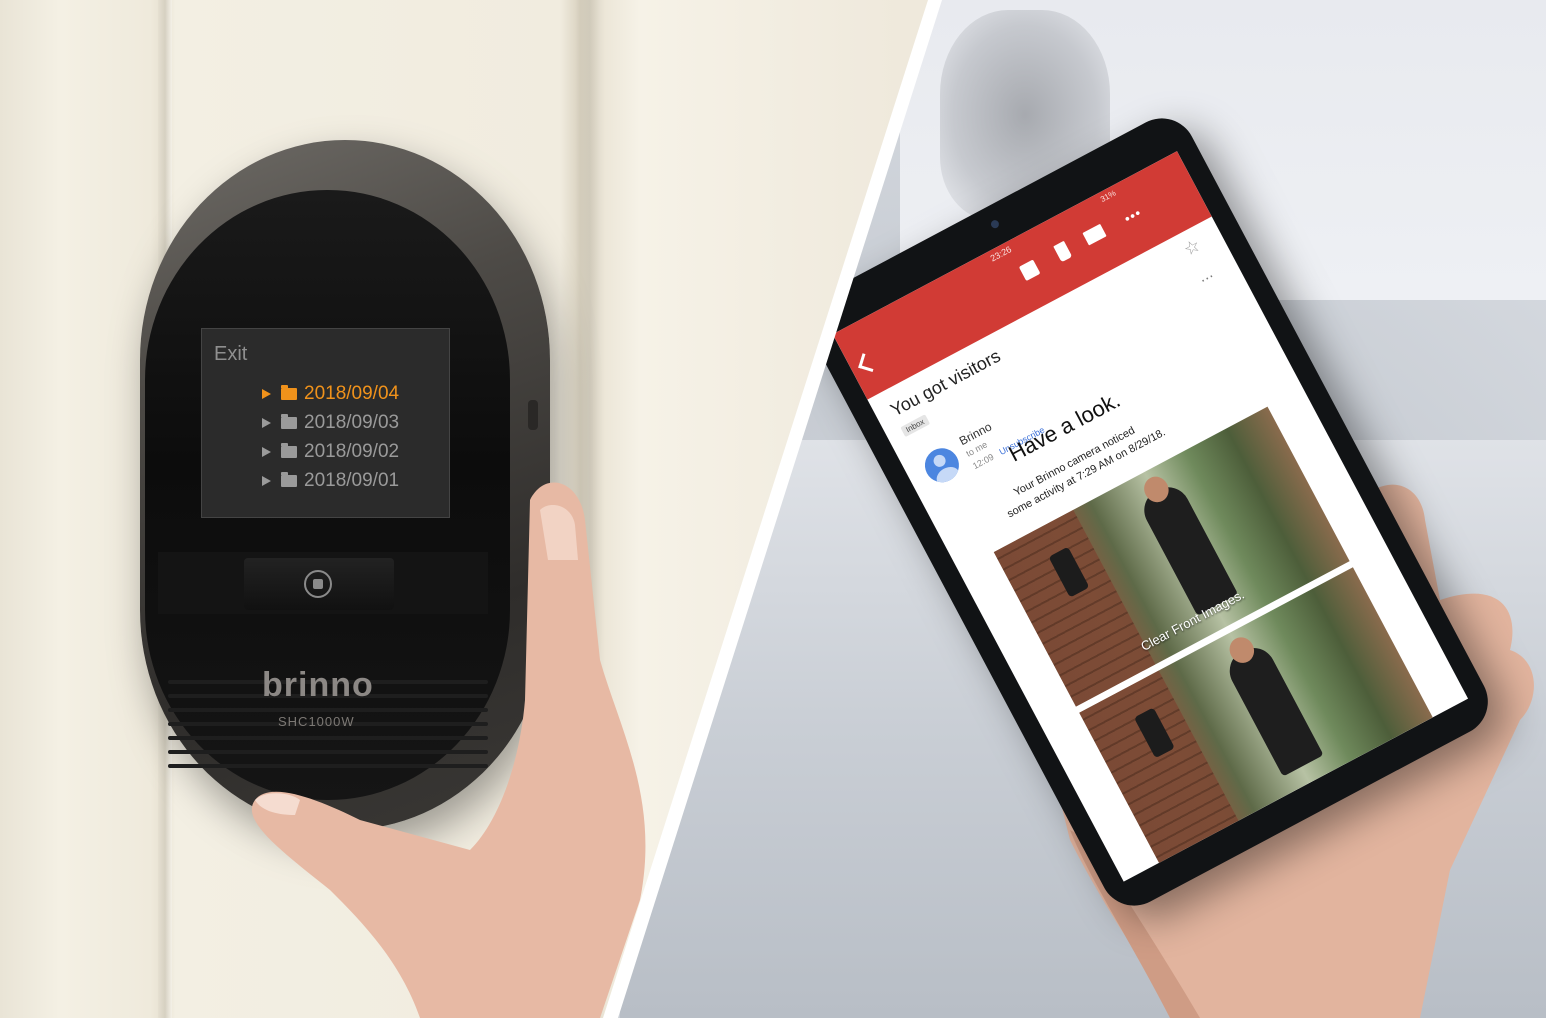 This screenshot has height=1018, width=1546. I want to click on back-arrow-icon, so click(867, 363).